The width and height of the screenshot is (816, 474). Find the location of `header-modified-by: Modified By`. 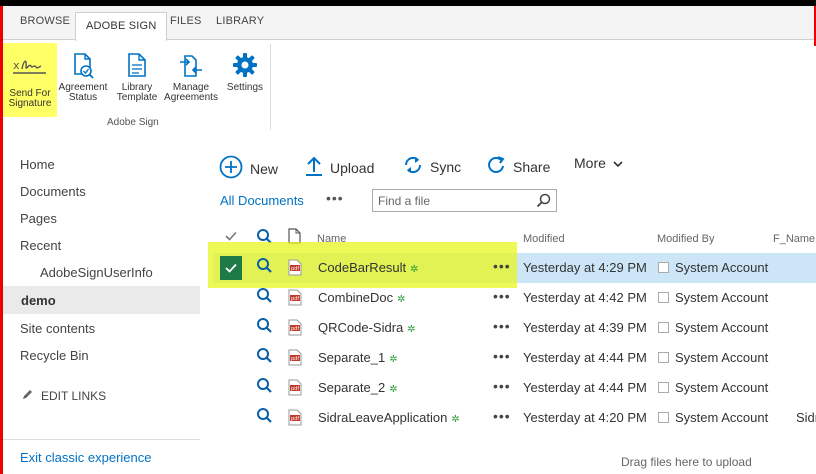

header-modified-by: Modified By is located at coordinates (685, 239).